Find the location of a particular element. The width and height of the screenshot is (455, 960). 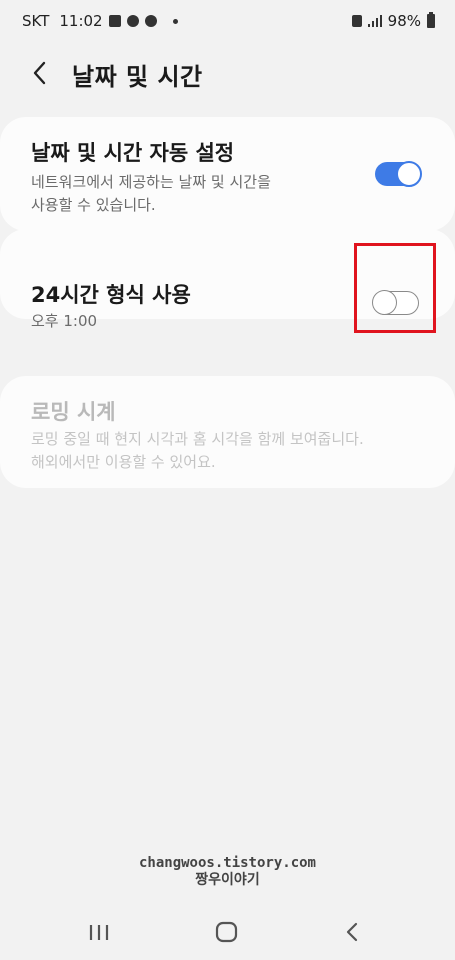

back-icon is located at coordinates (352, 932).